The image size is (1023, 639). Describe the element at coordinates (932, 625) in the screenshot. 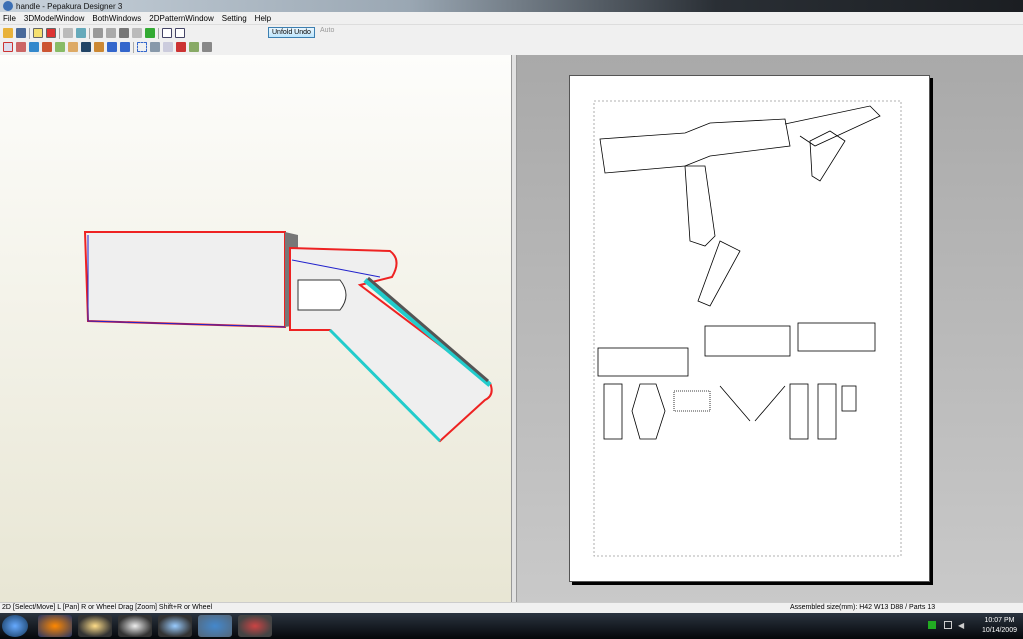

I see `tray-icon` at that location.